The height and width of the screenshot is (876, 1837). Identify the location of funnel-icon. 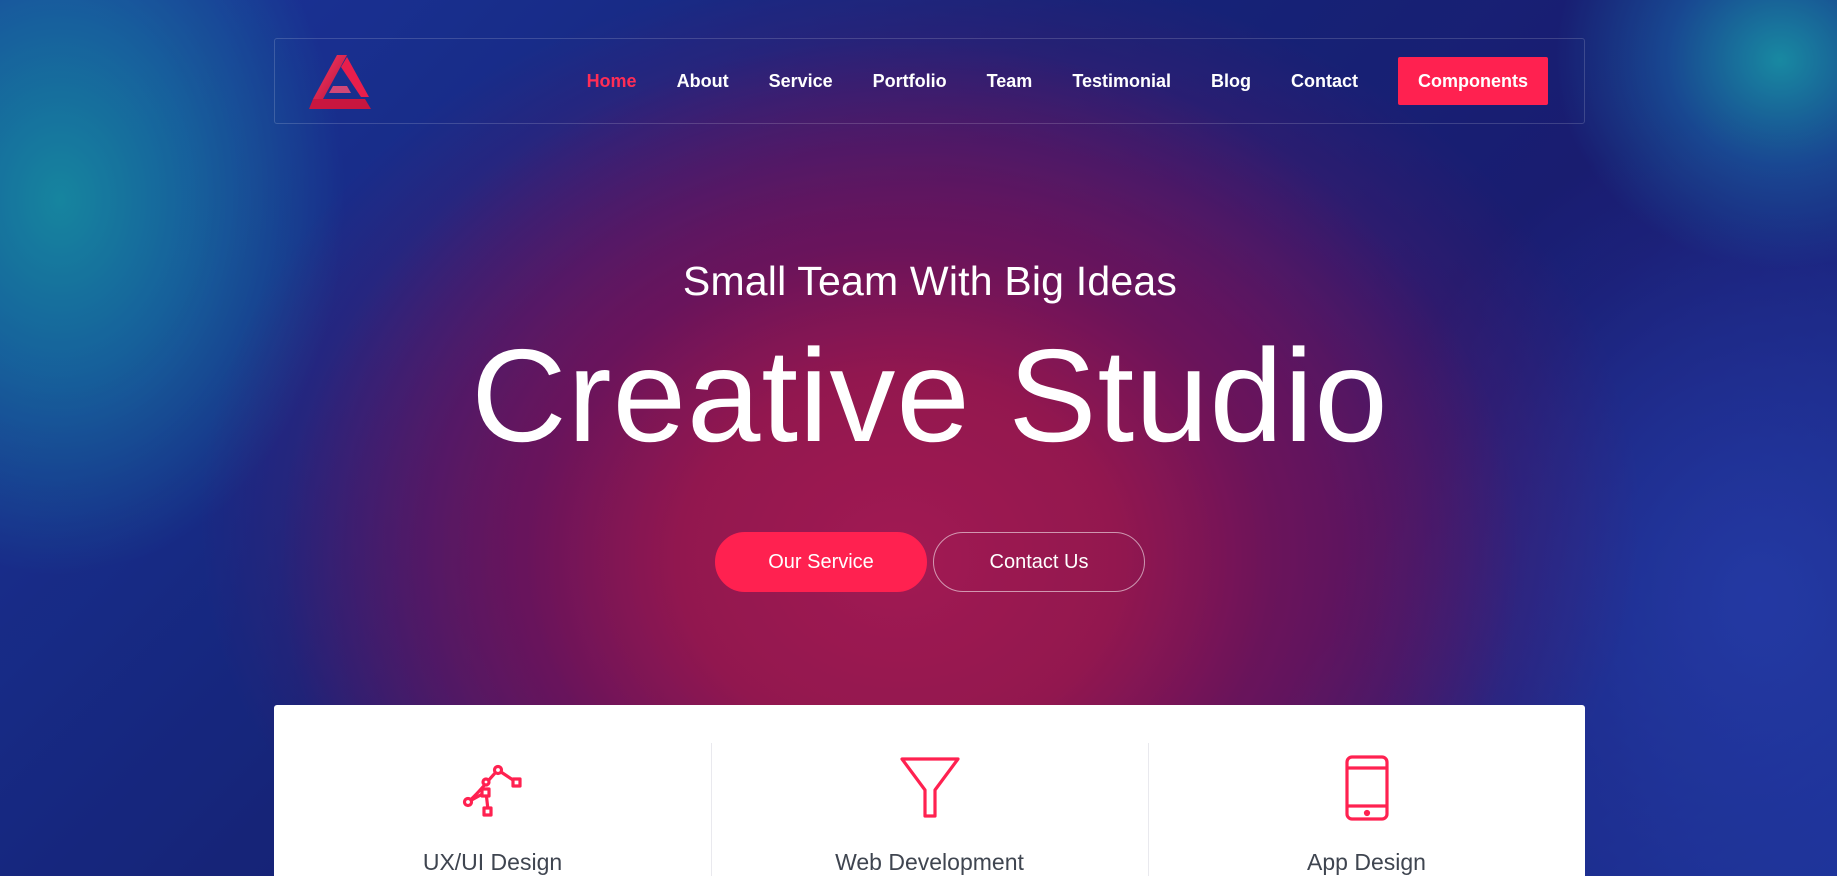
(930, 787).